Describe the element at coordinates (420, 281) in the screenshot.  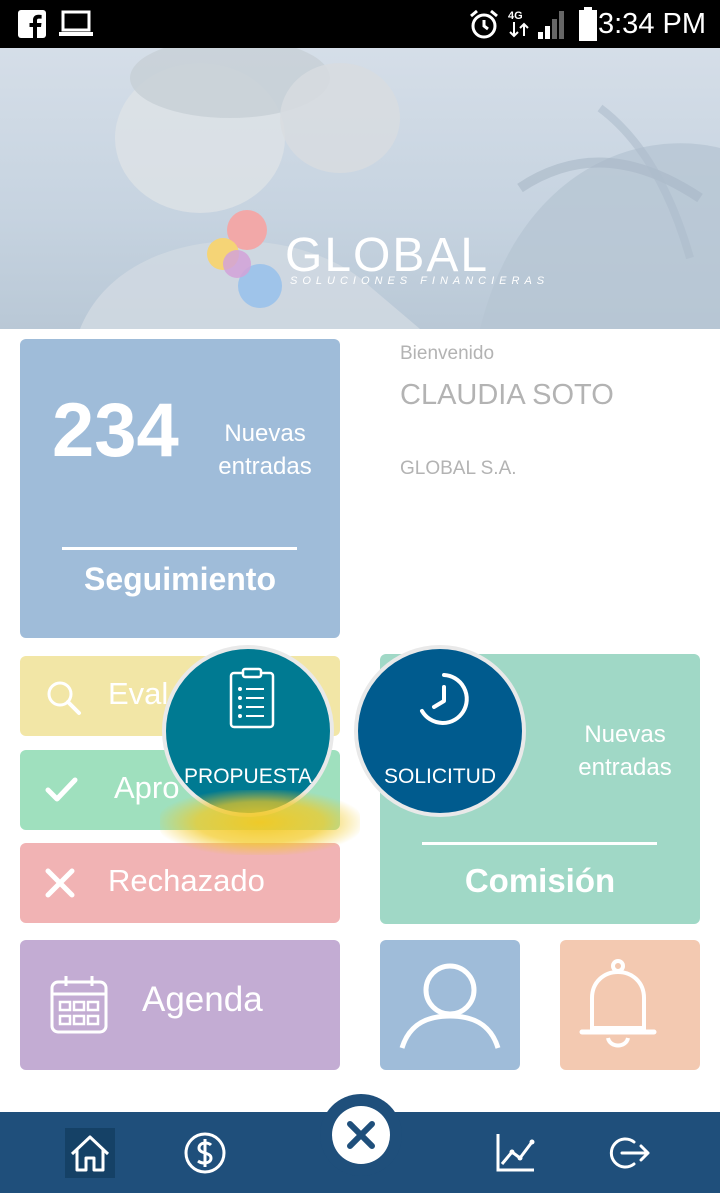
I see `brand-tagline: SOLUCIONES FINANCIERAS` at that location.